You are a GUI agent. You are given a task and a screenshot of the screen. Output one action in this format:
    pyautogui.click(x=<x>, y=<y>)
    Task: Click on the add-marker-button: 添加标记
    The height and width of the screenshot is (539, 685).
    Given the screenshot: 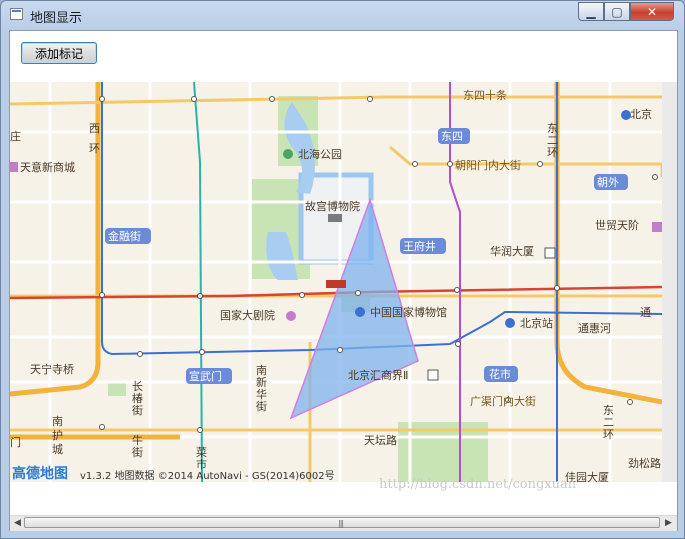 What is the action you would take?
    pyautogui.click(x=59, y=53)
    